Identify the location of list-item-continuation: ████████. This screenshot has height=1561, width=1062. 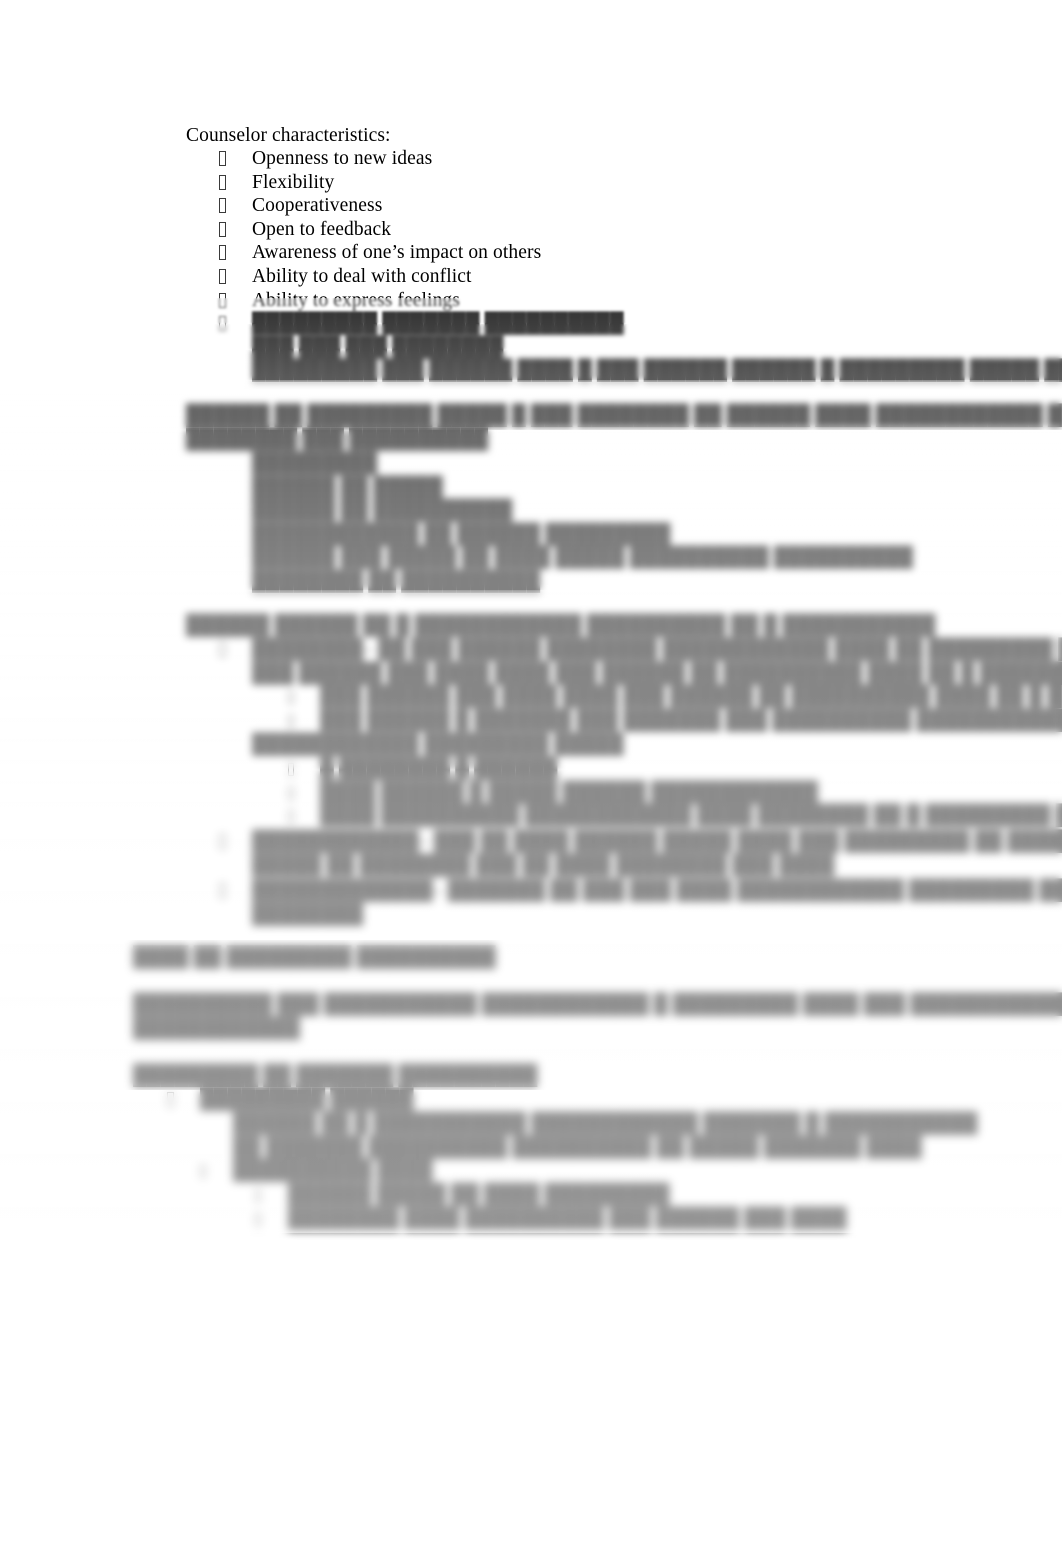
(308, 914).